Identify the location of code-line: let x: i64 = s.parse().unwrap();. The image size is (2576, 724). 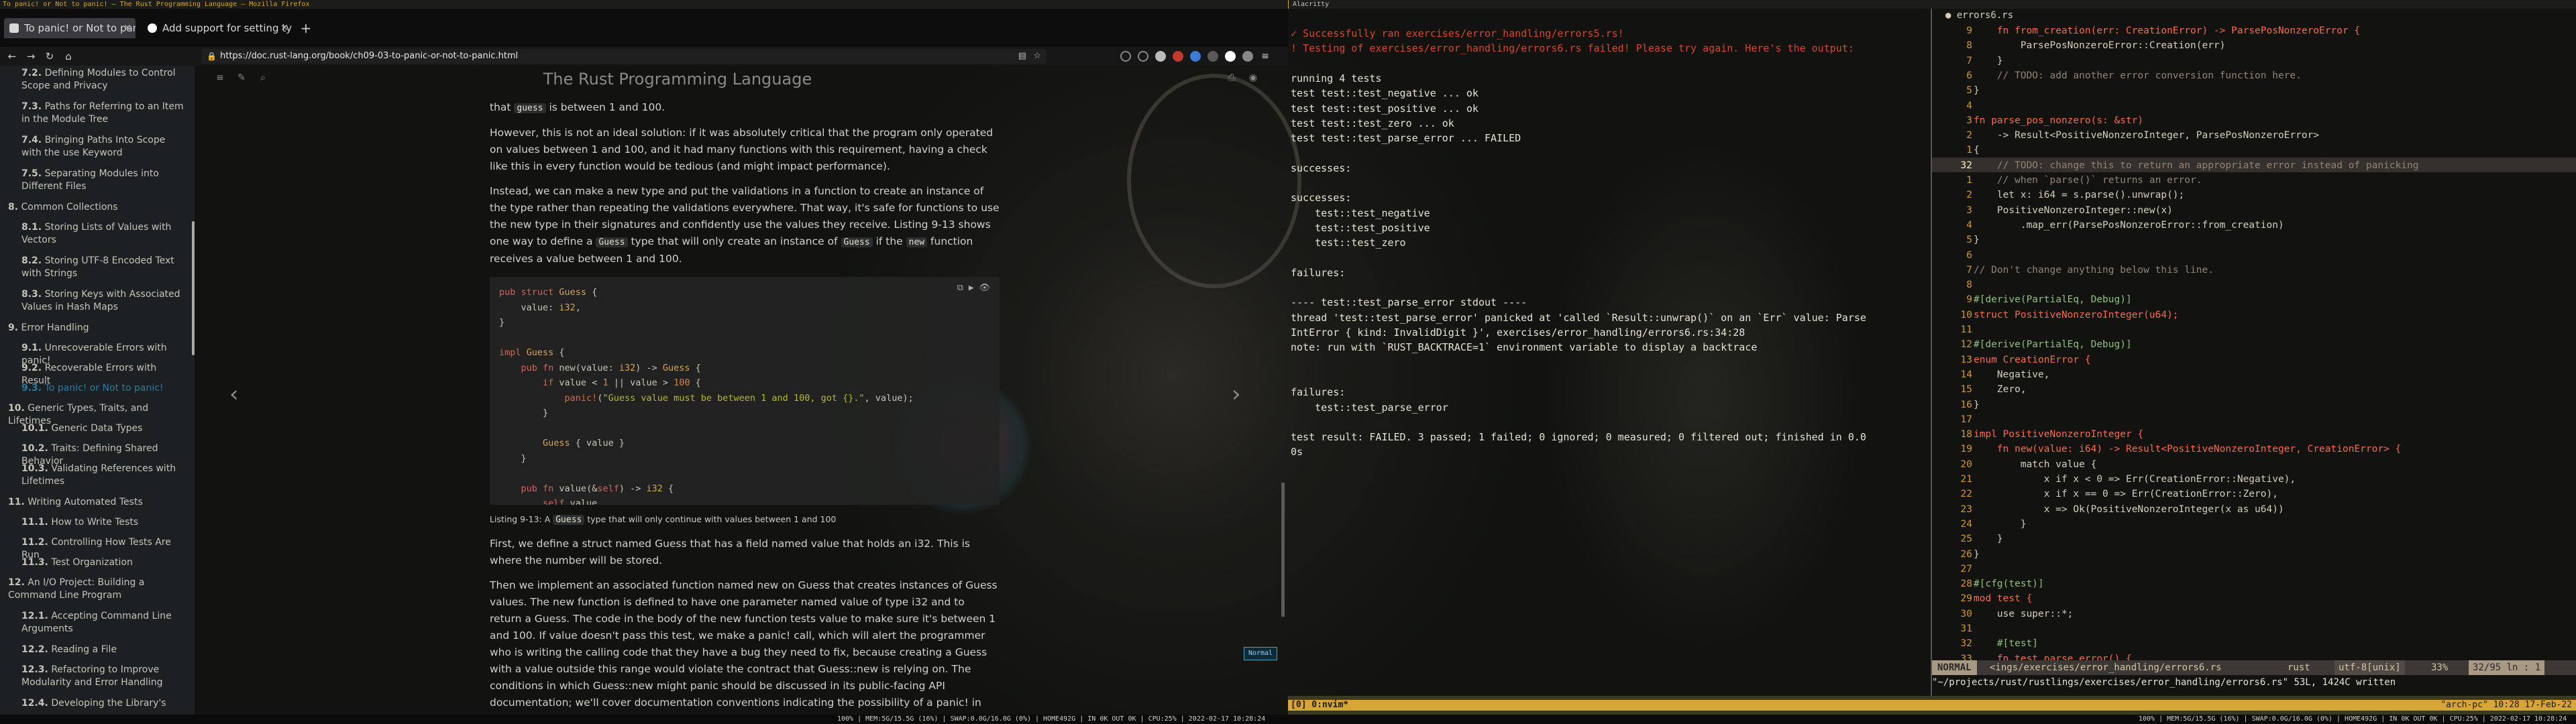
(2079, 195).